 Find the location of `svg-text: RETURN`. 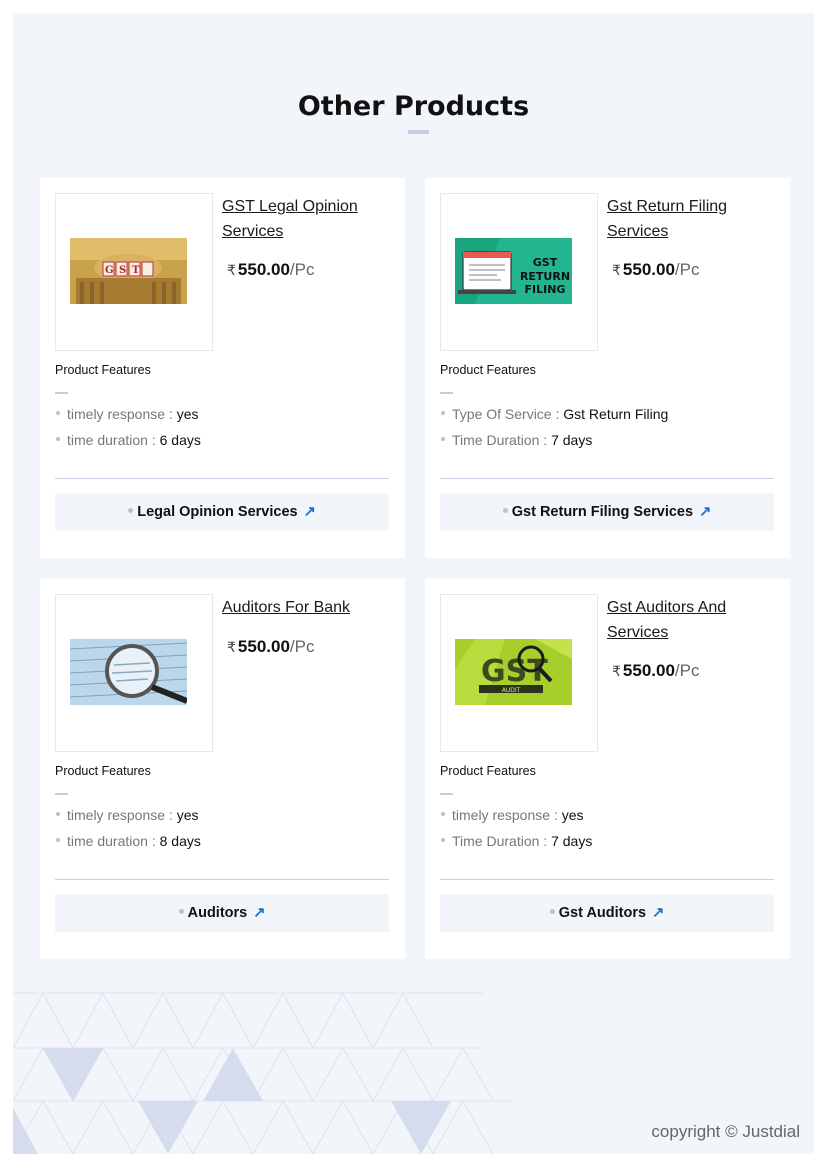

svg-text: RETURN is located at coordinates (545, 276).